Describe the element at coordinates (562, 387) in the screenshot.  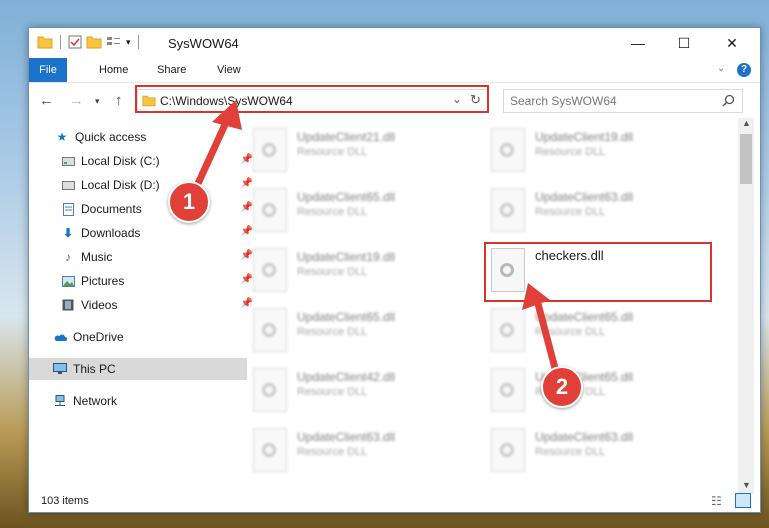
I see `callout-2-badge: 2` at that location.